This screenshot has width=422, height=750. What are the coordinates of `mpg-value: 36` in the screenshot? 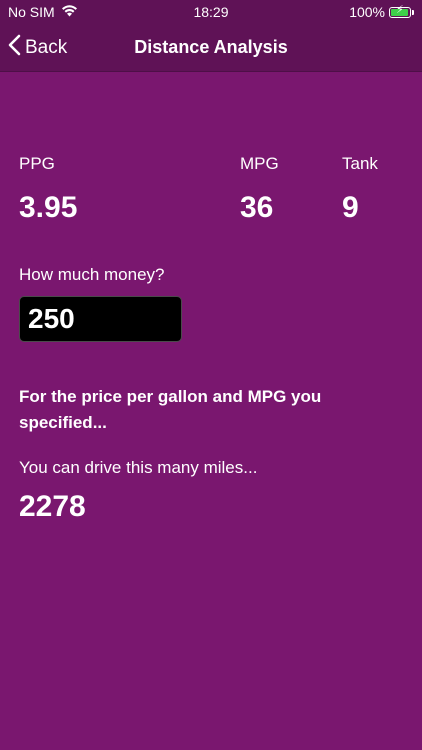 It's located at (257, 207).